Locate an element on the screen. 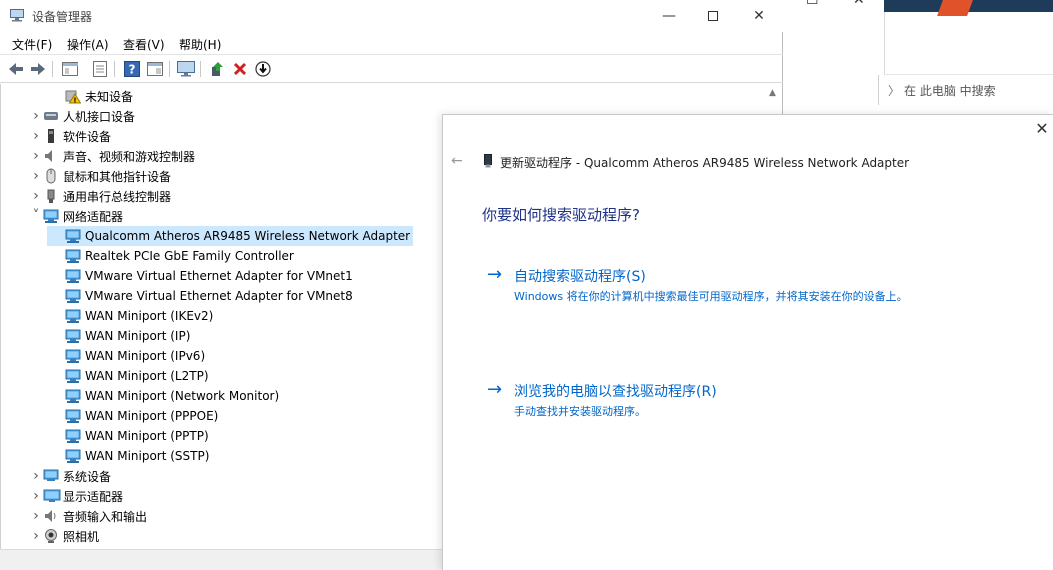 Image resolution: width=1053 pixels, height=570 pixels. tree-item: WAN Miniport (L2TP) is located at coordinates (128, 376).